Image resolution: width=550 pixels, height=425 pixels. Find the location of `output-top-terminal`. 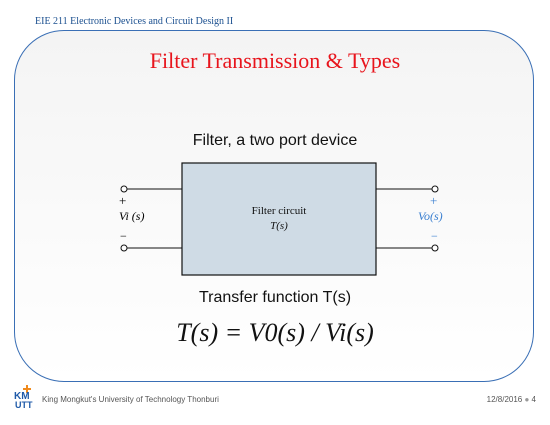

output-top-terminal is located at coordinates (435, 189).